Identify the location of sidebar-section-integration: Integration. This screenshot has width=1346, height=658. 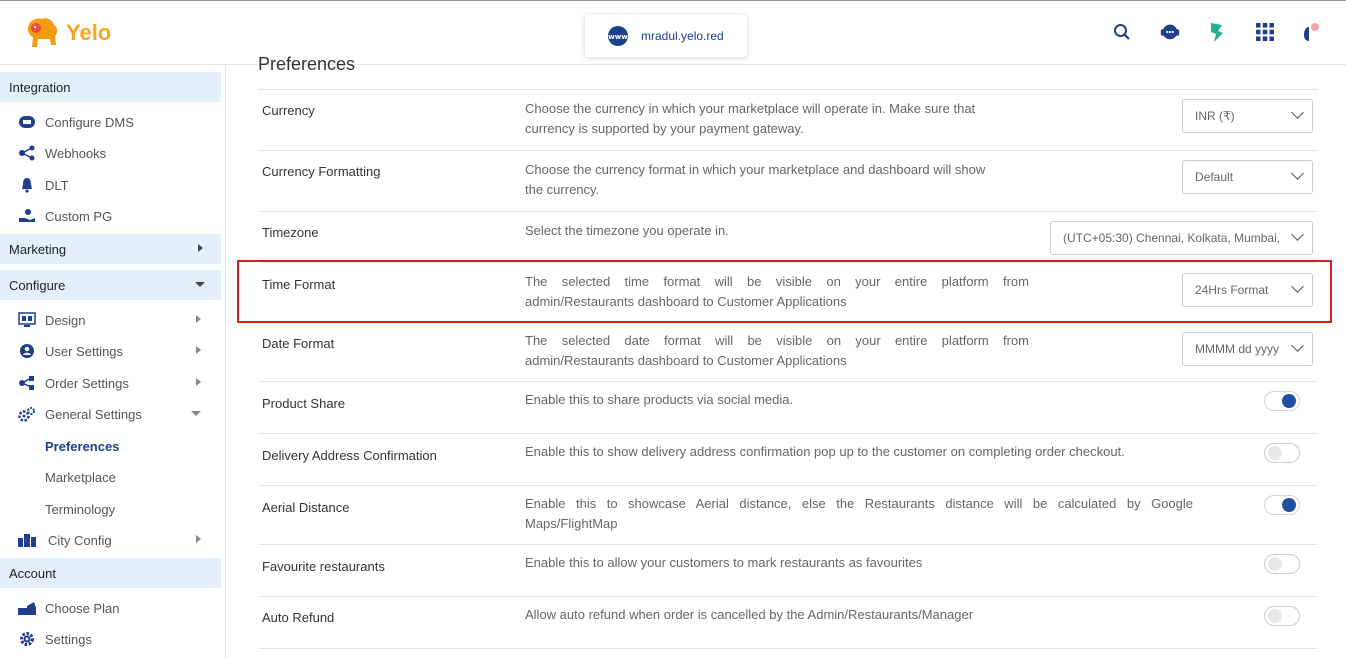
(110, 87).